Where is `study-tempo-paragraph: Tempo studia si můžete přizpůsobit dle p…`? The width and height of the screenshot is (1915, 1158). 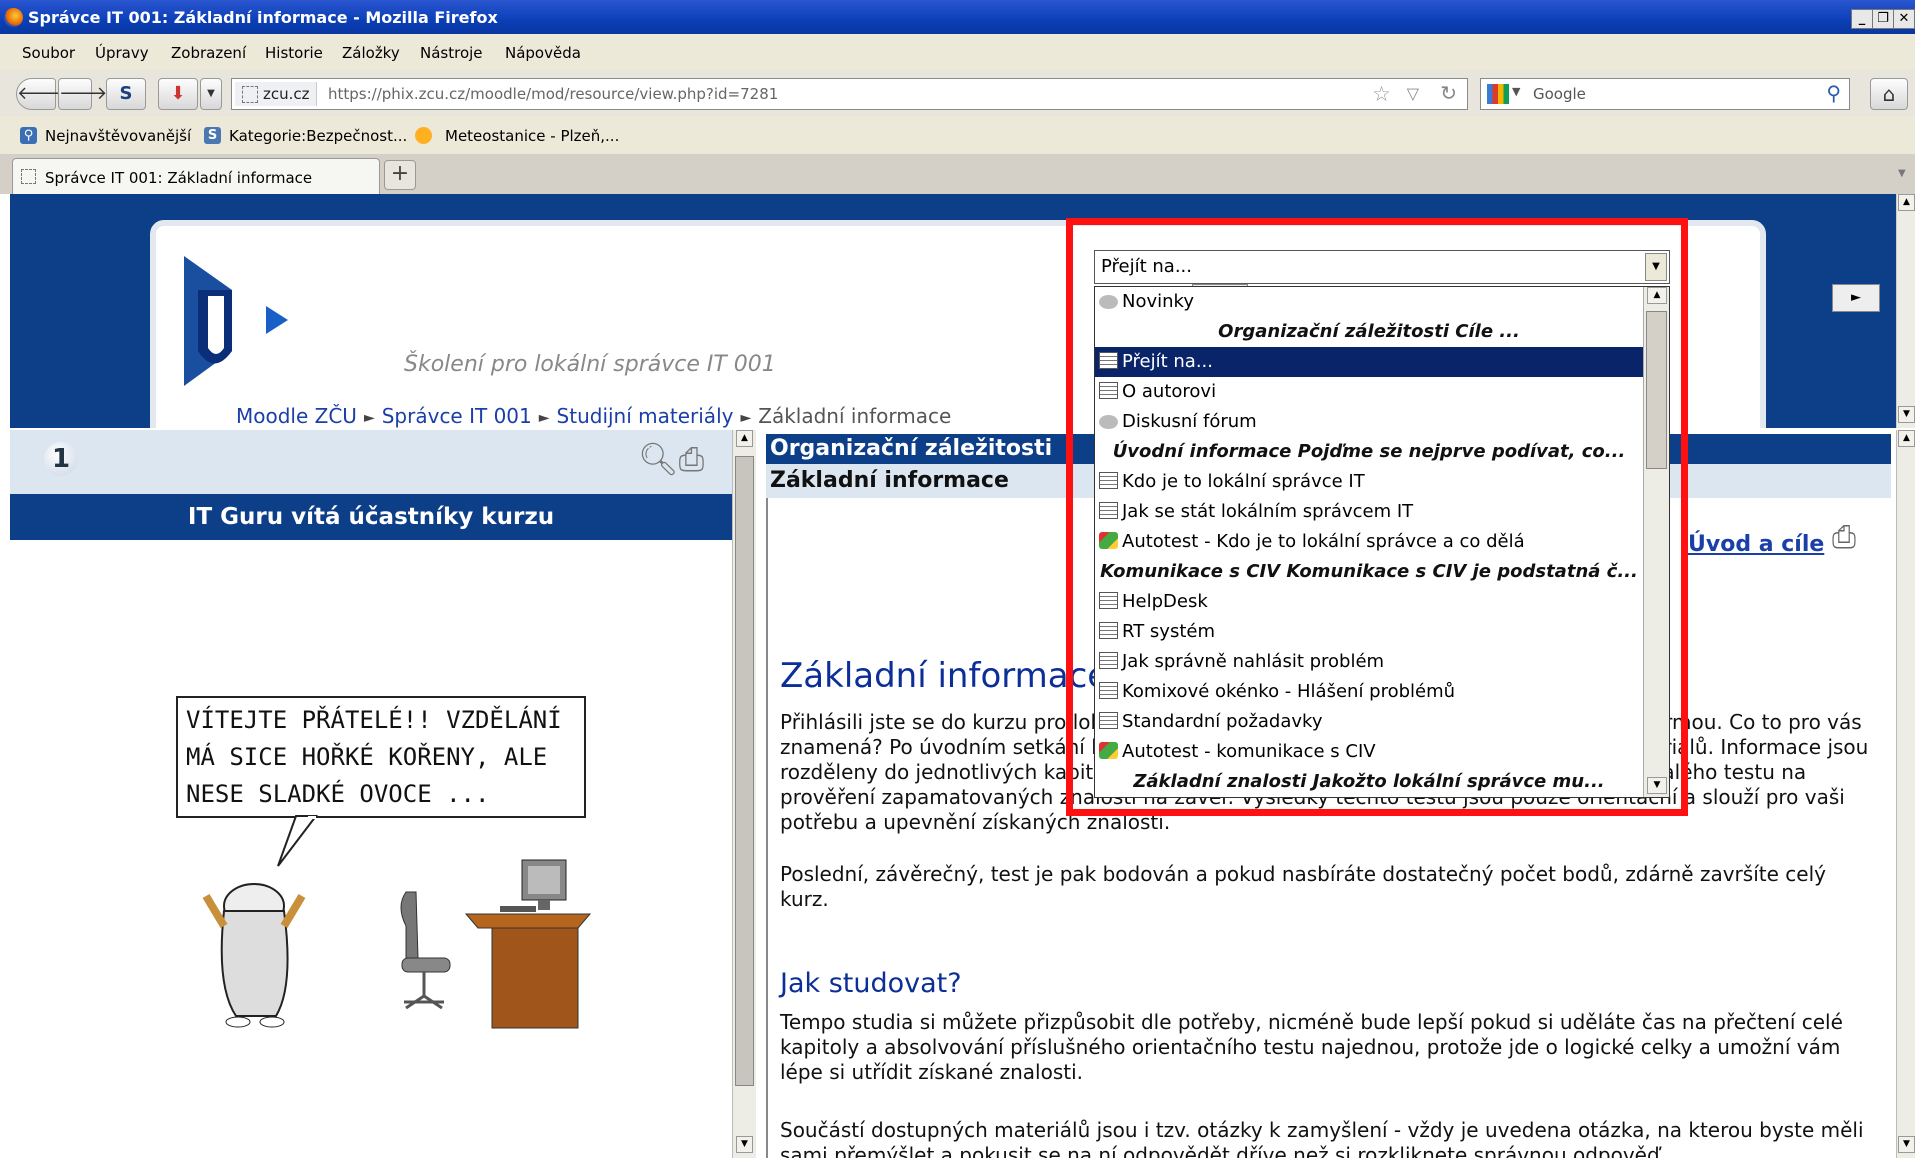 study-tempo-paragraph: Tempo studia si můžete přizpůsobit dle p… is located at coordinates (1311, 1047).